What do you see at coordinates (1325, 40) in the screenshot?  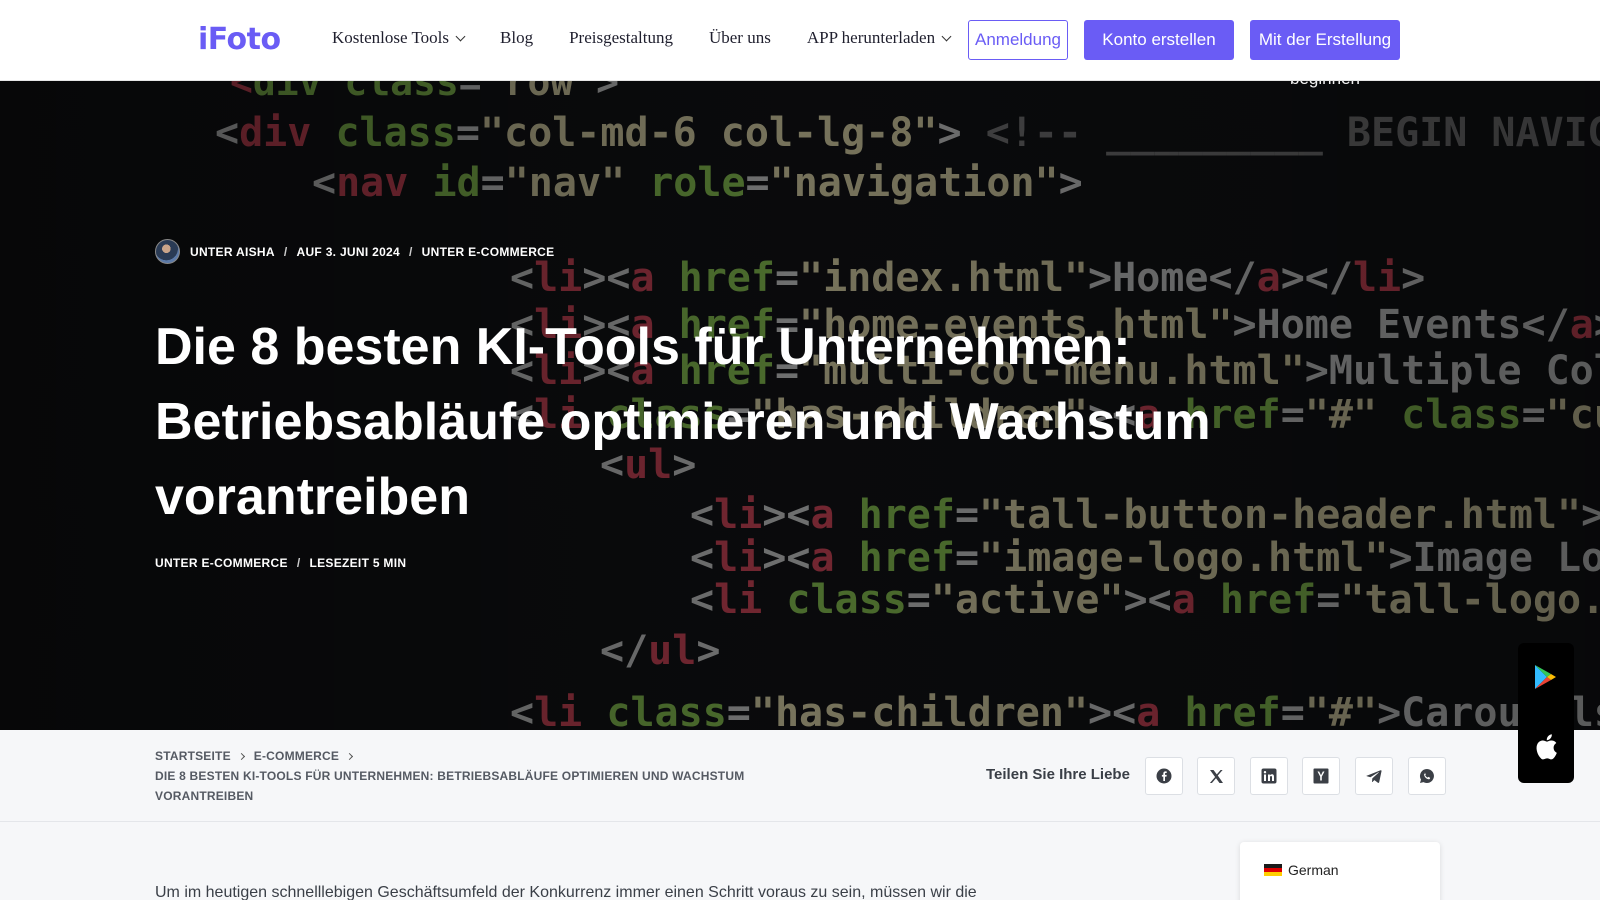 I see `start-creating-button: Mit der Erstellung` at bounding box center [1325, 40].